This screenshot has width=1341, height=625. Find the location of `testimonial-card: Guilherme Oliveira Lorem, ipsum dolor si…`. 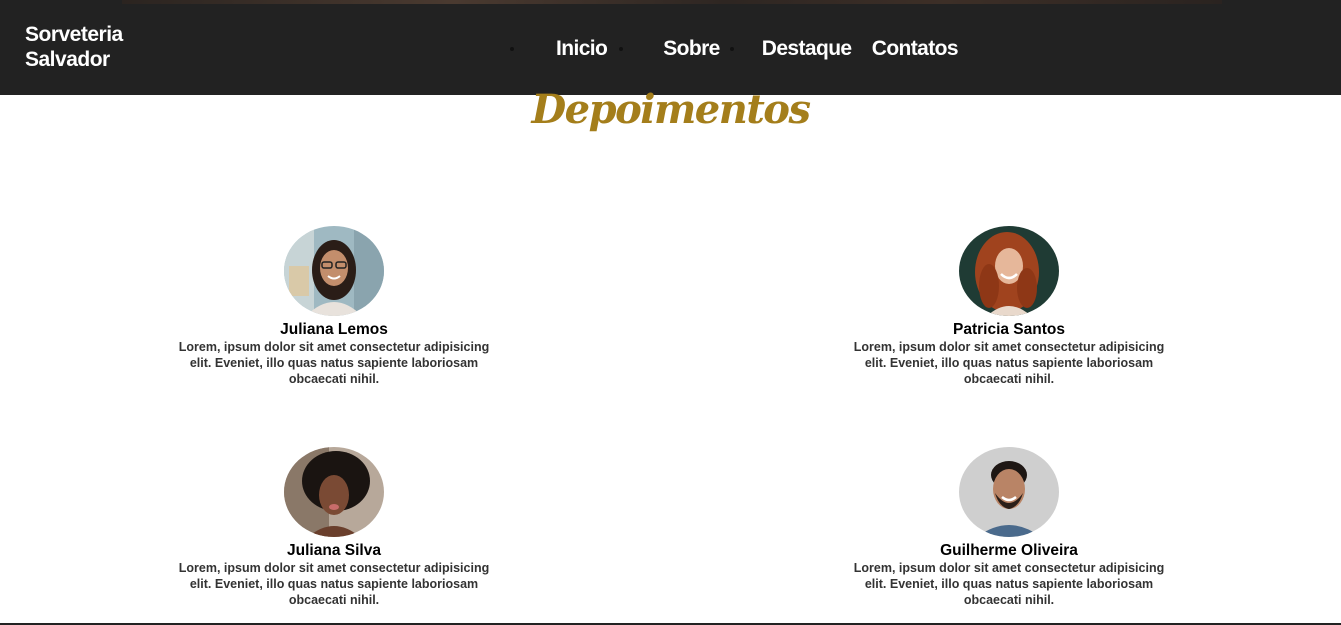

testimonial-card: Guilherme Oliveira Lorem, ipsum dolor si… is located at coordinates (1009, 527).